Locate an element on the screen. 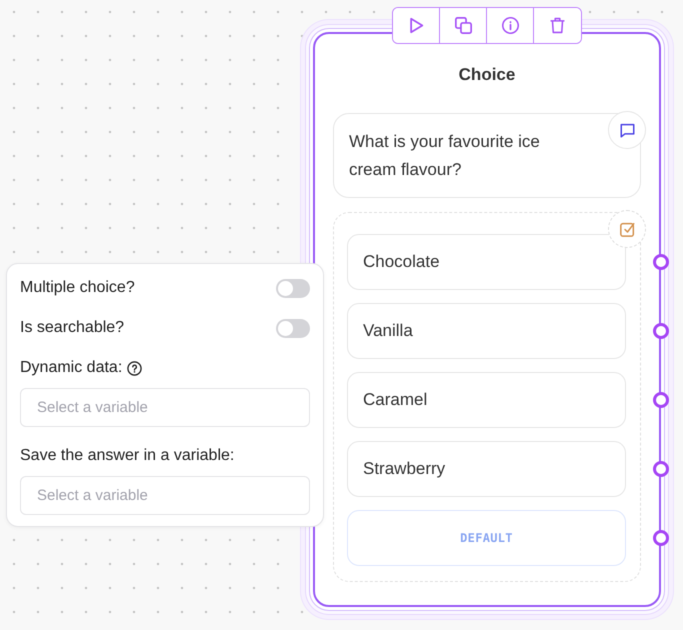 The image size is (683, 630). help-icon is located at coordinates (134, 368).